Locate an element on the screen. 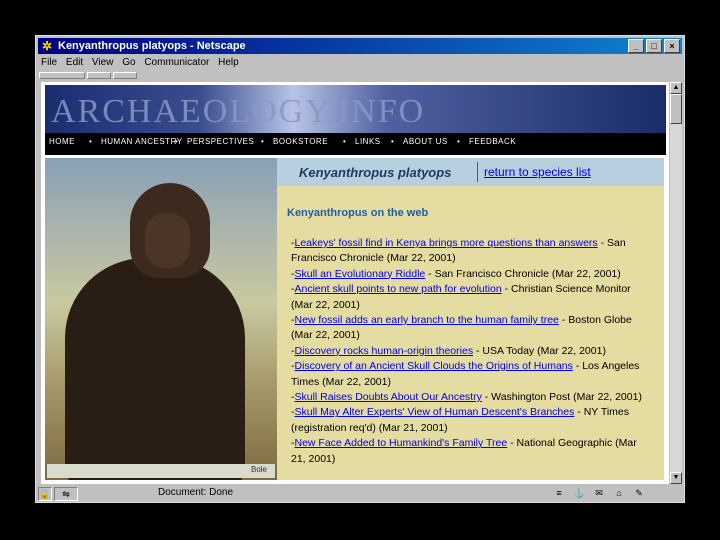 The image size is (720, 540). collapsed-toolbars is located at coordinates (360, 75).